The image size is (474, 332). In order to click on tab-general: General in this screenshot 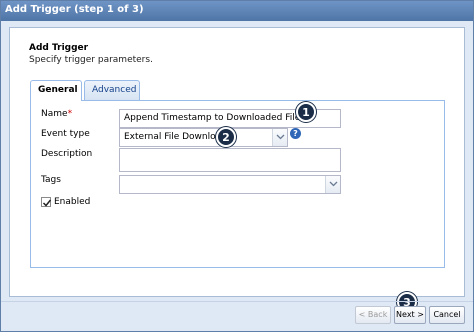, I will do `click(56, 90)`.